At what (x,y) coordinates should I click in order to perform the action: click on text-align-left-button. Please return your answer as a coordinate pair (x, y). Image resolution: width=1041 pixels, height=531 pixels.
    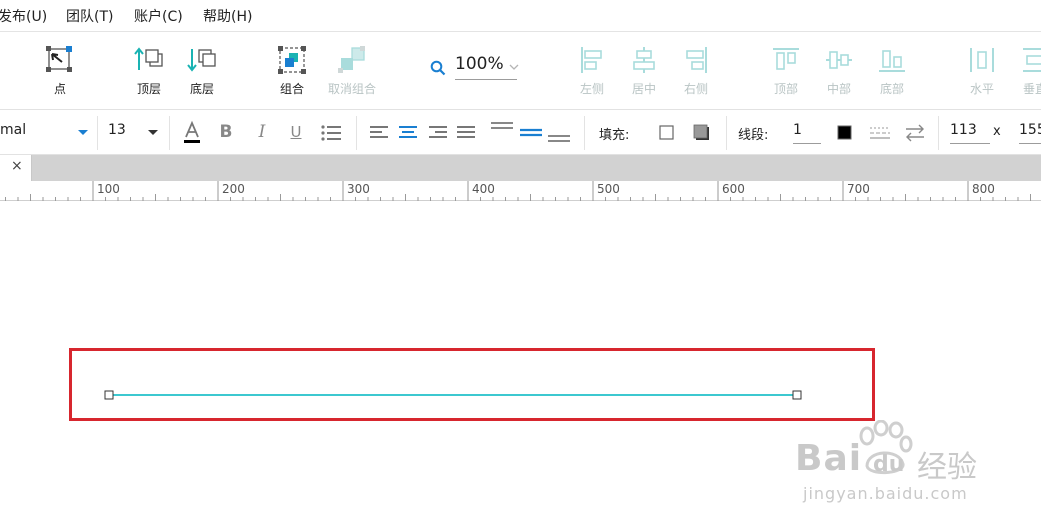
    Looking at the image, I should click on (380, 133).